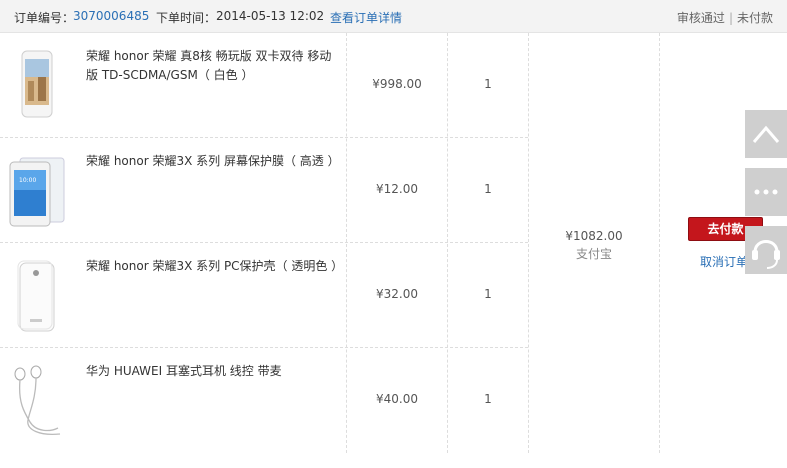 This screenshot has width=787, height=468. I want to click on payment-method: 支付宝, so click(593, 254).